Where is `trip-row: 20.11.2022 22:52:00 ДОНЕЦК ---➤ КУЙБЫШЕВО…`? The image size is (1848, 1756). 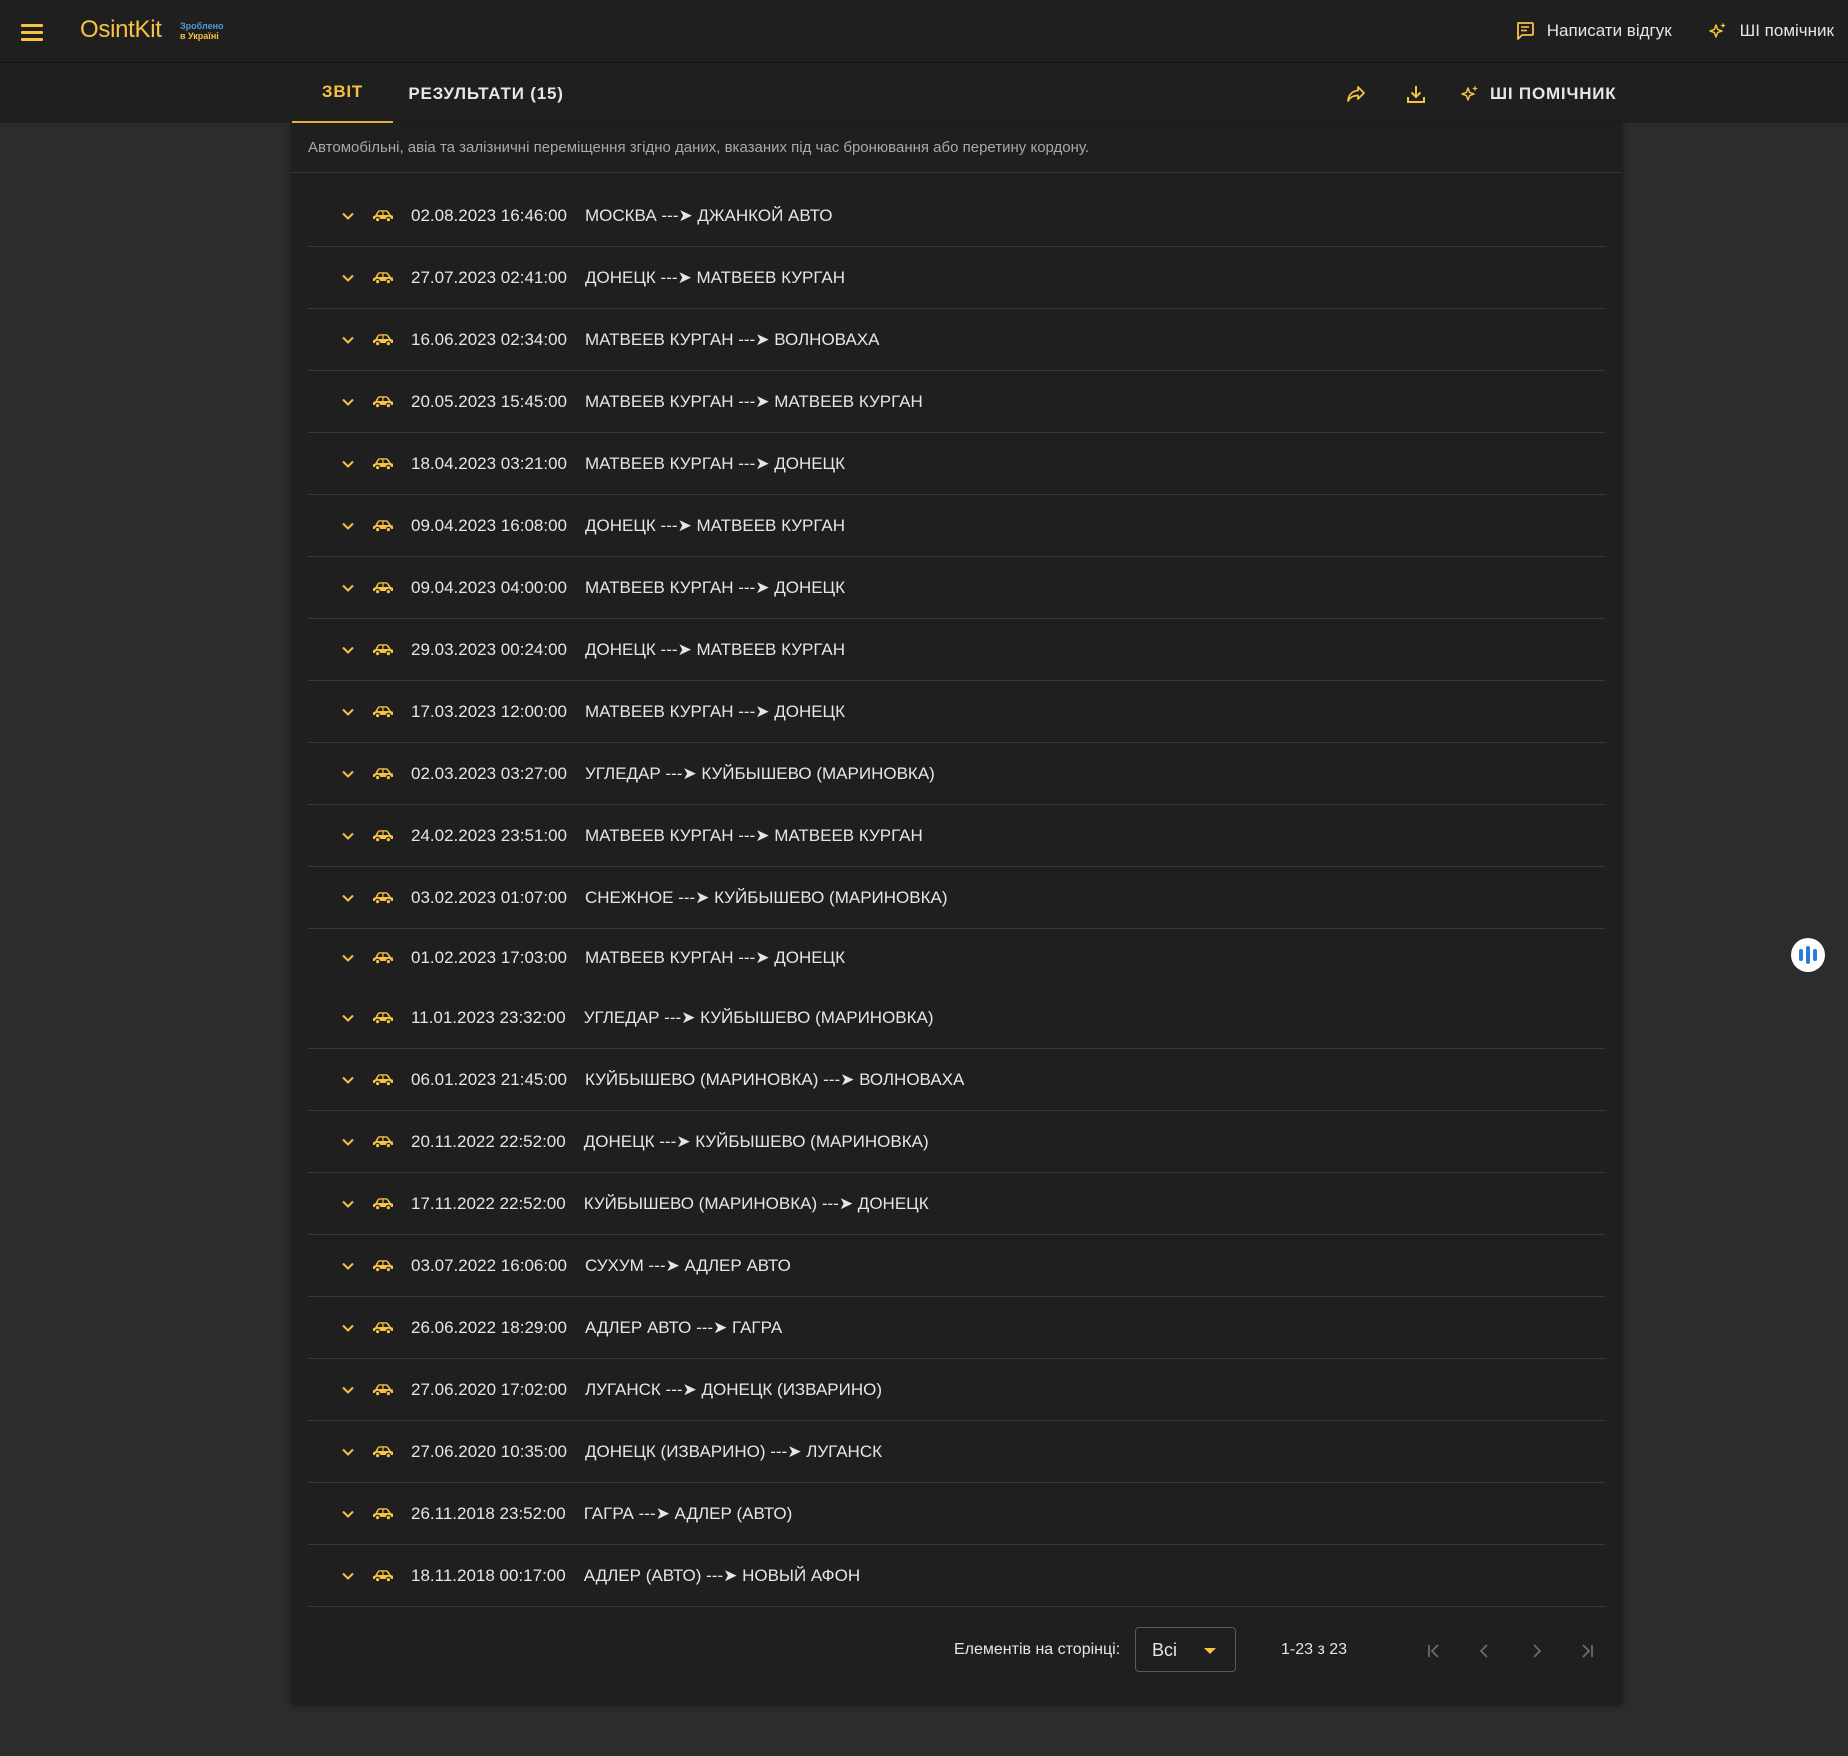 trip-row: 20.11.2022 22:52:00 ДОНЕЦК ---➤ КУЙБЫШЕВО… is located at coordinates (956, 1142).